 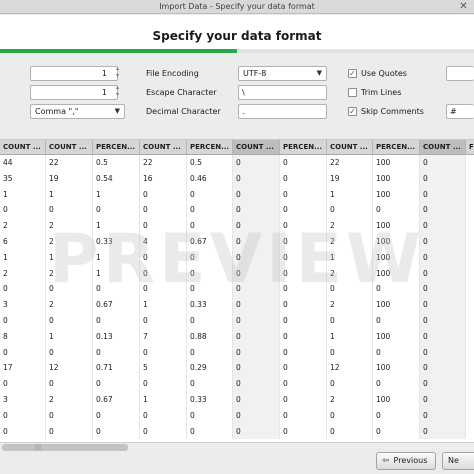 I want to click on table-row: 8 1 0.13 7 0.88 0 0 1 100 0, so click(x=237, y=336).